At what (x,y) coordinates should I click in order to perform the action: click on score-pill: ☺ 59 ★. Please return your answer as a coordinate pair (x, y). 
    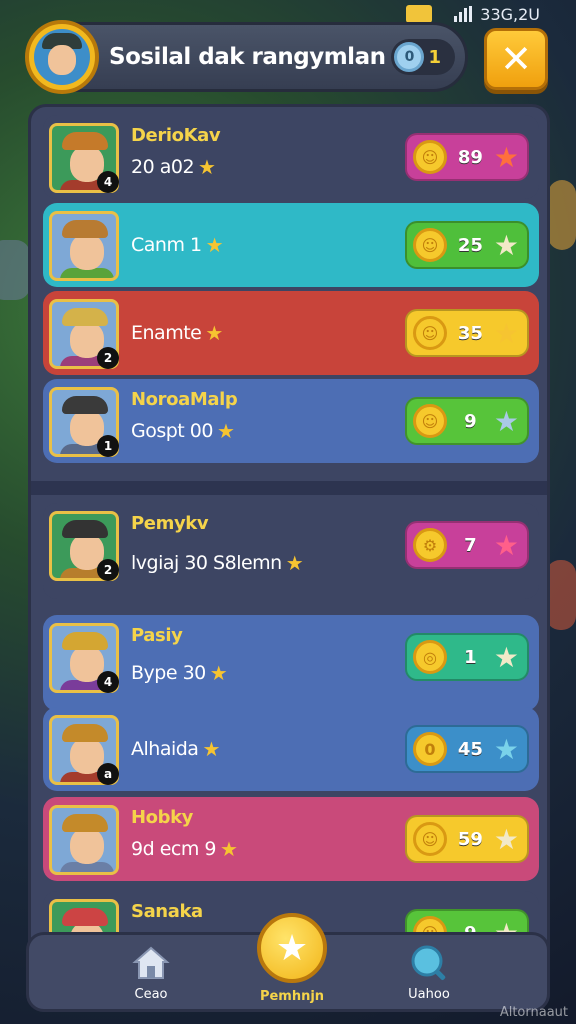
    Looking at the image, I should click on (467, 839).